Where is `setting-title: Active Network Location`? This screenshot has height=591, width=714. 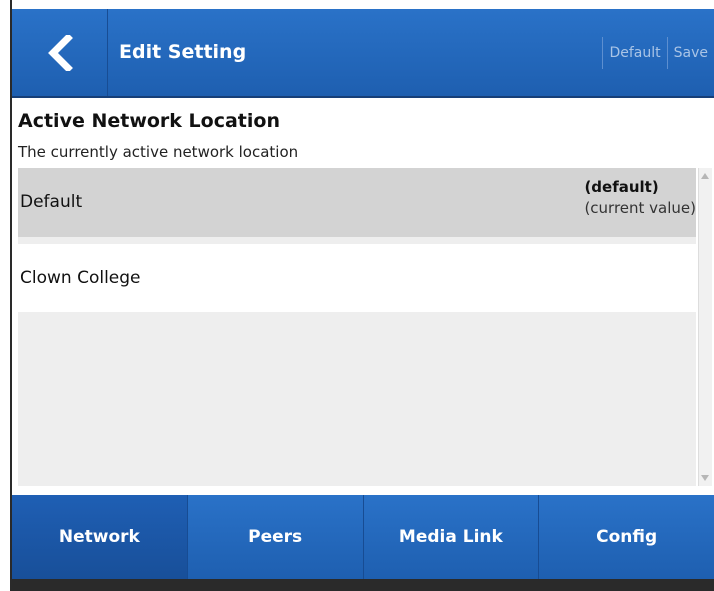
setting-title: Active Network Location is located at coordinates (149, 121).